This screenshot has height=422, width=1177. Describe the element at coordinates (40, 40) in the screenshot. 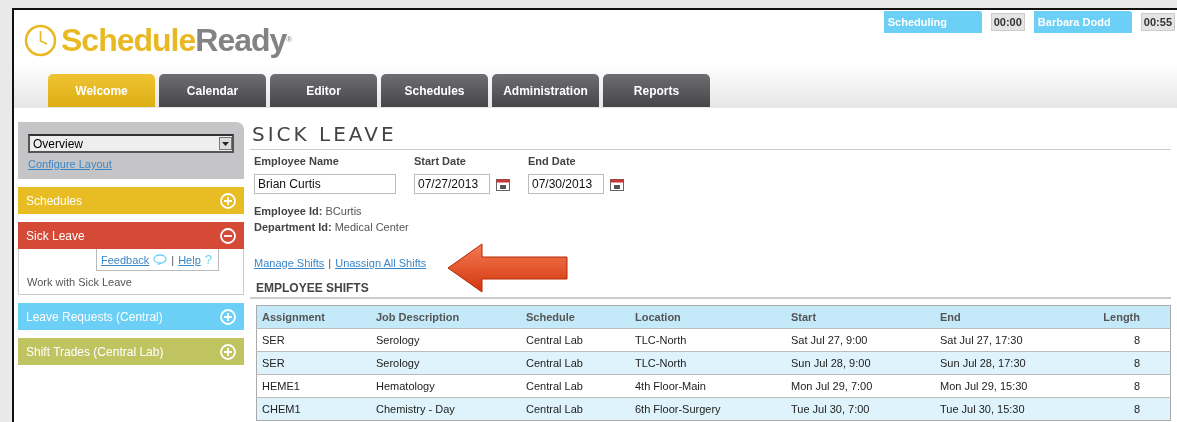

I see `clock-icon` at that location.